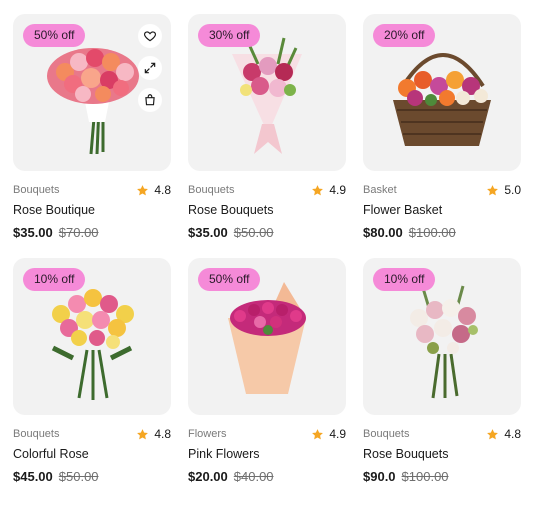 This screenshot has width=559, height=507. Describe the element at coordinates (267, 455) in the screenshot. I see `product-name: Pink Flowers` at that location.